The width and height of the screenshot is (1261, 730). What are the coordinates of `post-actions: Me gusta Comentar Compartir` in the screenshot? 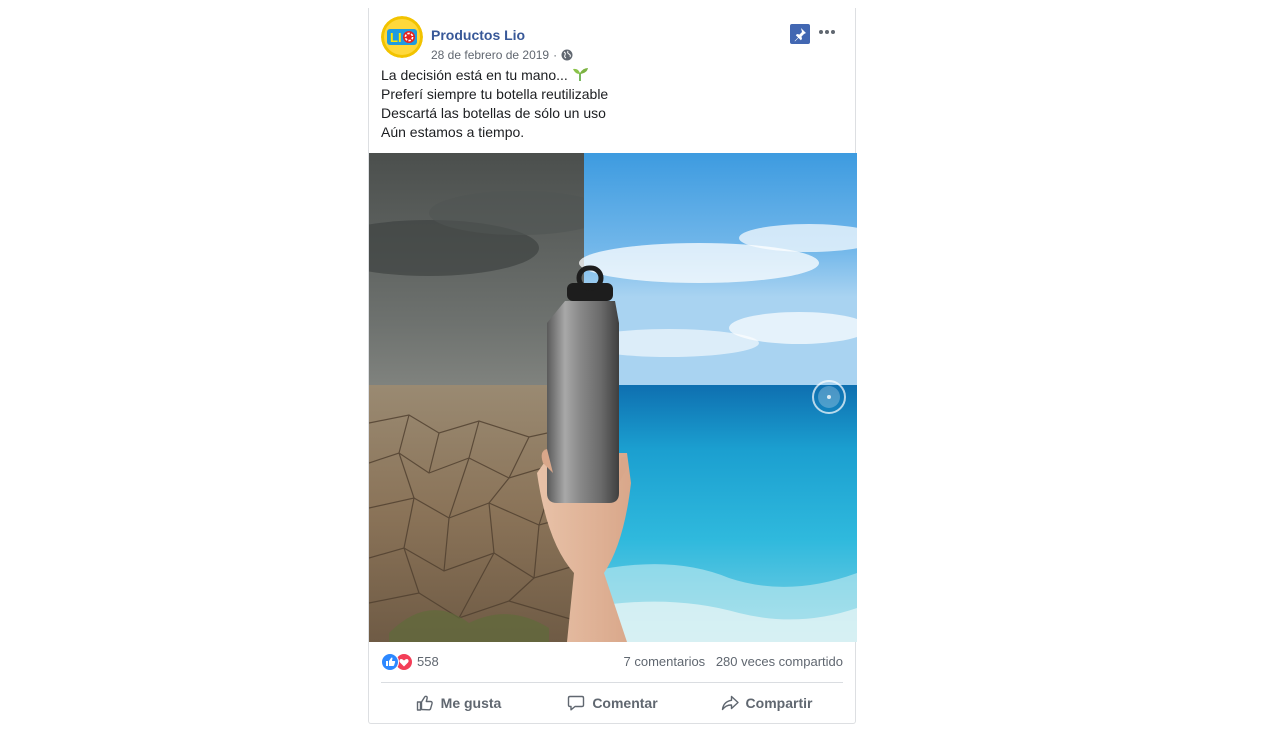 It's located at (612, 703).